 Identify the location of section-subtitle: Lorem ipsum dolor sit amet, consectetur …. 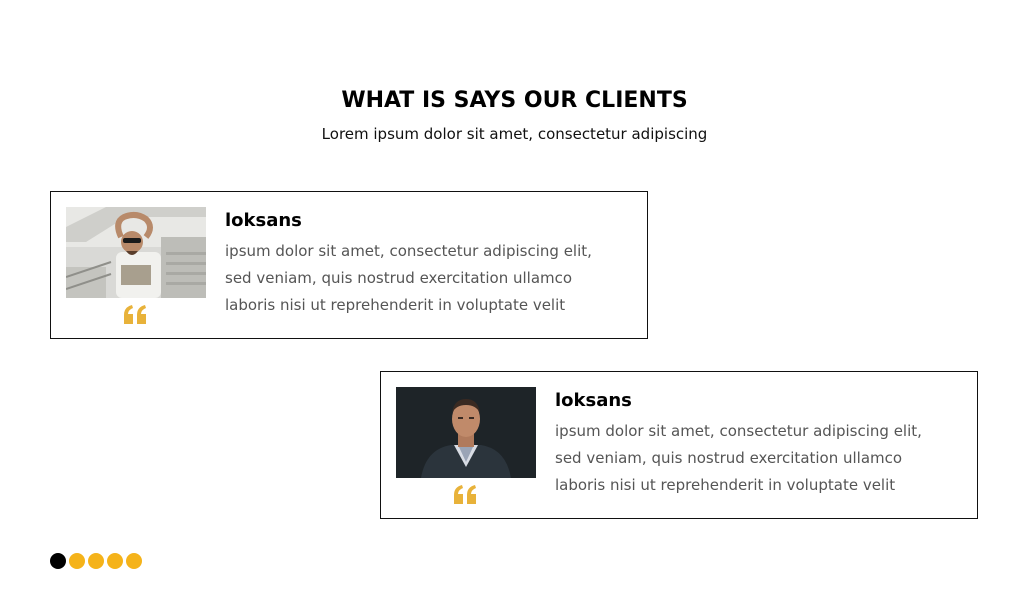
(514, 134).